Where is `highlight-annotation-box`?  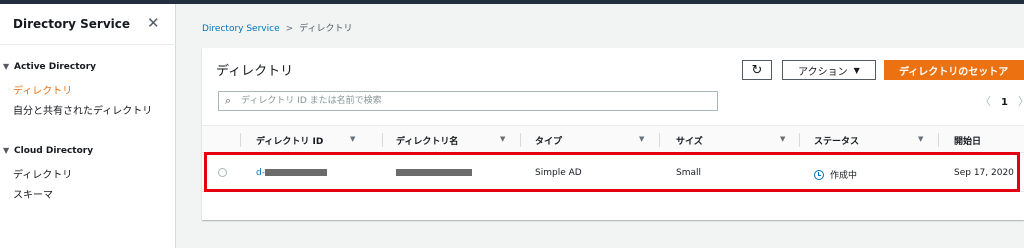 highlight-annotation-box is located at coordinates (612, 172).